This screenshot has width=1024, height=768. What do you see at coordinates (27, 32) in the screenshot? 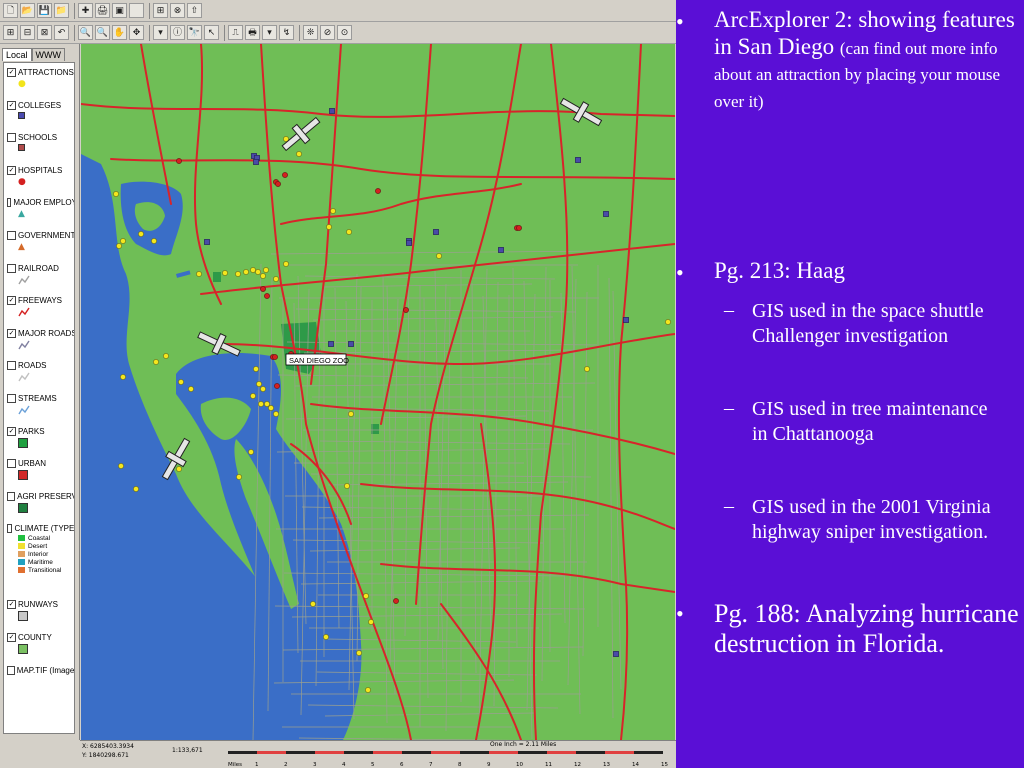
I see `map-tool-button: ⊟` at bounding box center [27, 32].